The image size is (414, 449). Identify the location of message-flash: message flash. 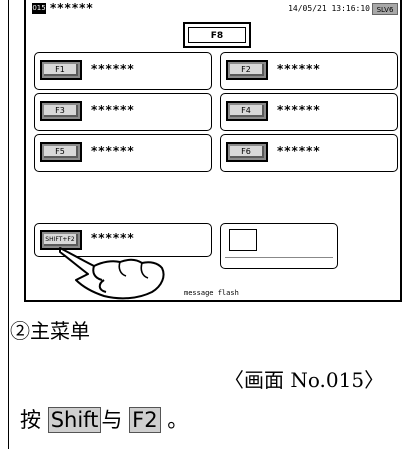
(211, 293).